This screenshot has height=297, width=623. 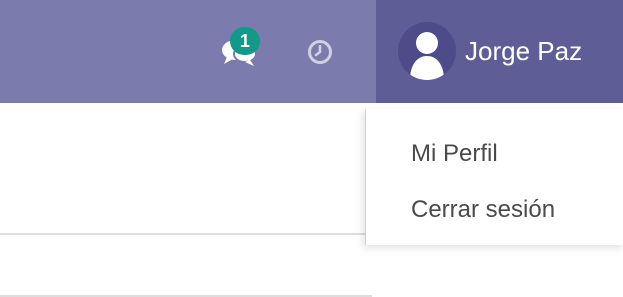 What do you see at coordinates (524, 51) in the screenshot?
I see `user-name: Jorge Paz` at bounding box center [524, 51].